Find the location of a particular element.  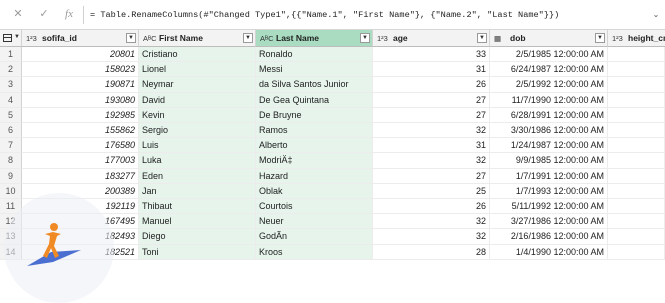

cell-dob: 9/9/1985 12:00:00 AM is located at coordinates (549, 161).